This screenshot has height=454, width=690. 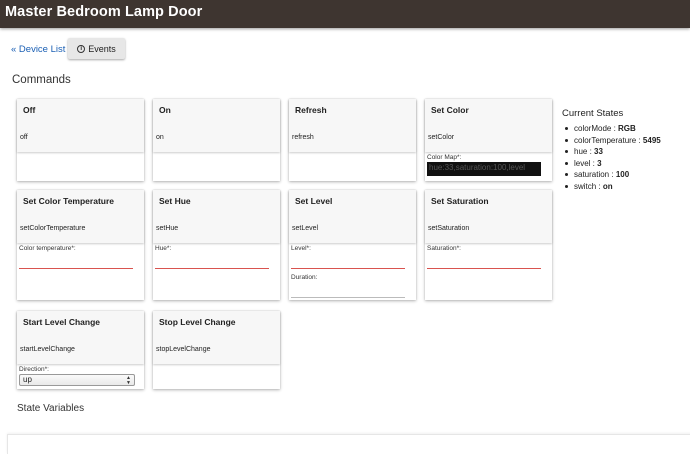 What do you see at coordinates (305, 228) in the screenshot?
I see `command-method: setLevel` at bounding box center [305, 228].